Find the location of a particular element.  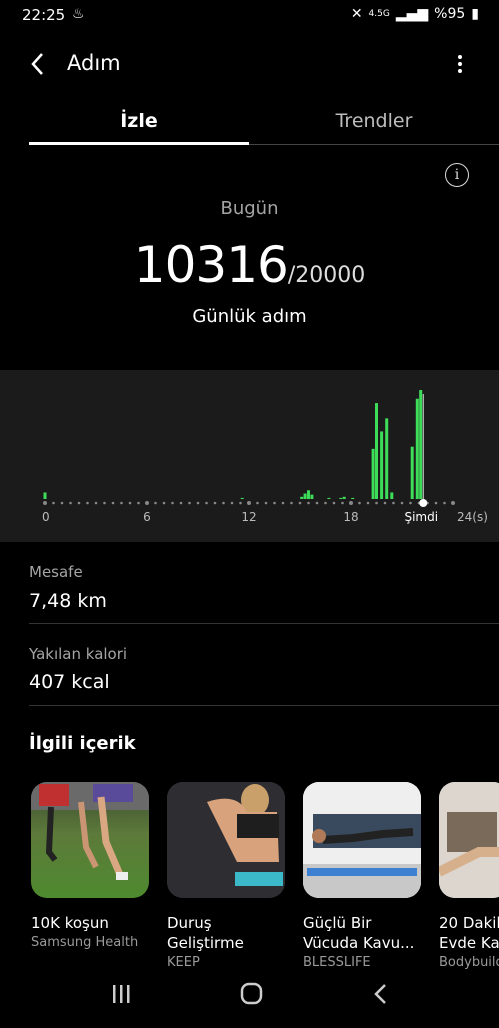

x-tick-label: 6 is located at coordinates (147, 517).